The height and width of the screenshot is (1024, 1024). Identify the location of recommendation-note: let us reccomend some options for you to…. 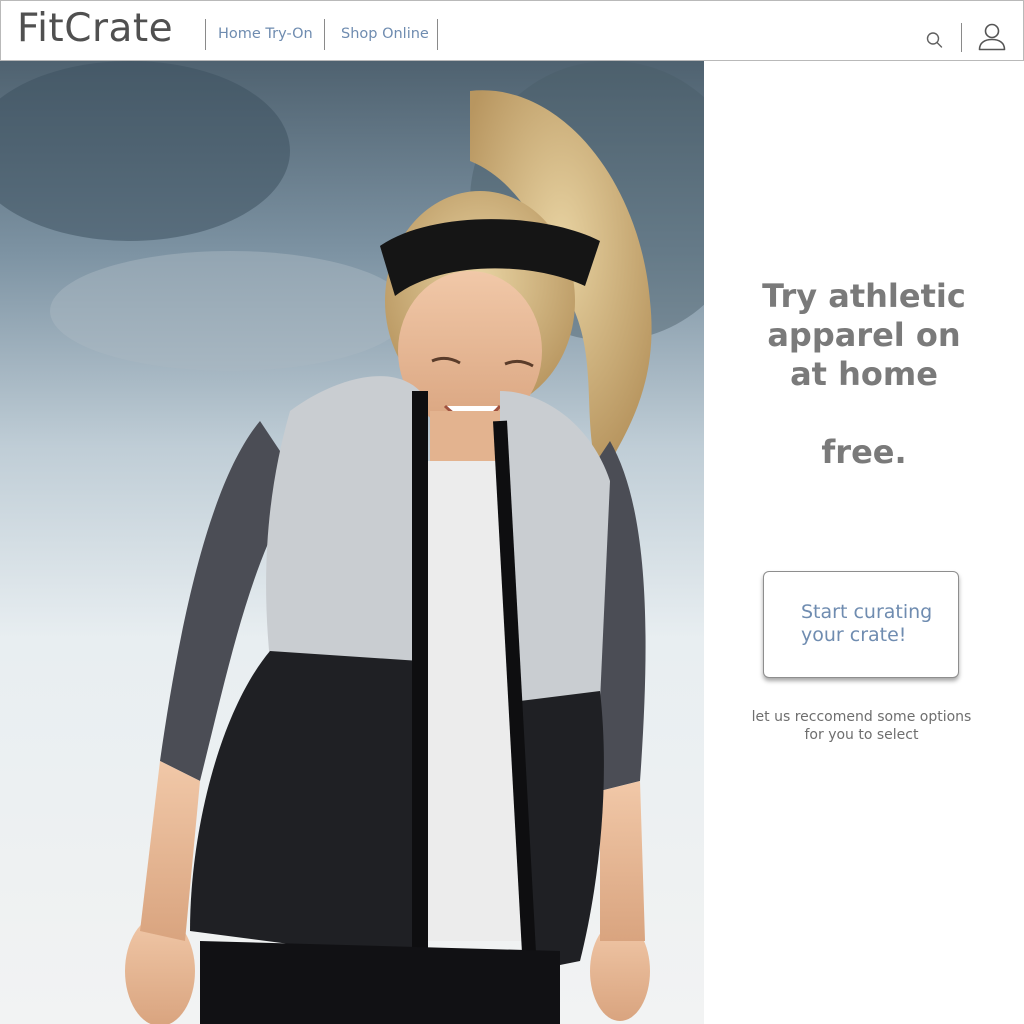
(861, 726).